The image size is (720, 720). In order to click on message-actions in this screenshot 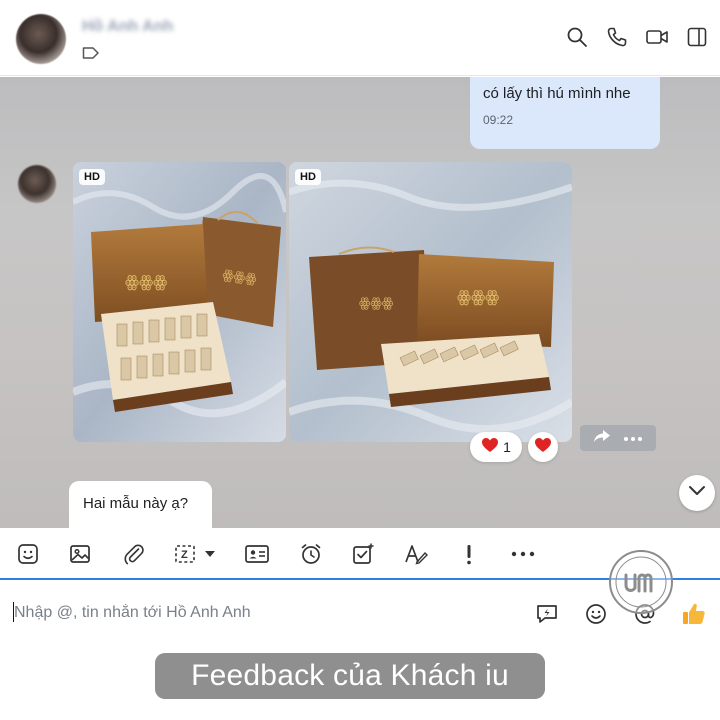, I will do `click(618, 438)`.